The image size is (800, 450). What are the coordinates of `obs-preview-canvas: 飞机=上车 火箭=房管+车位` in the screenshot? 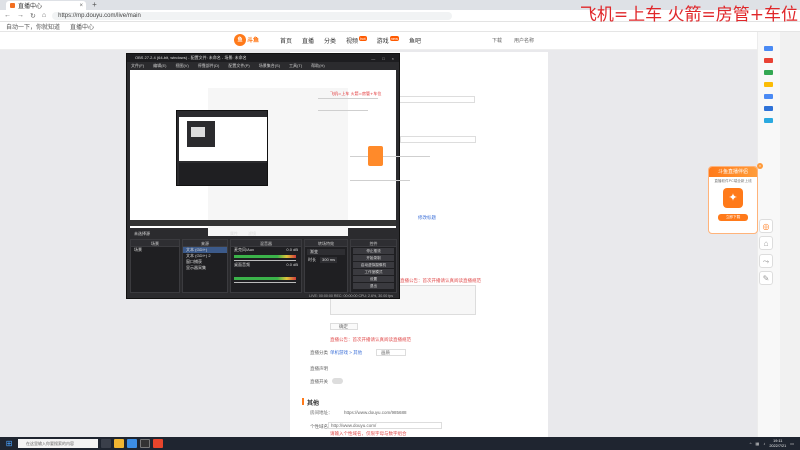 It's located at (280, 153).